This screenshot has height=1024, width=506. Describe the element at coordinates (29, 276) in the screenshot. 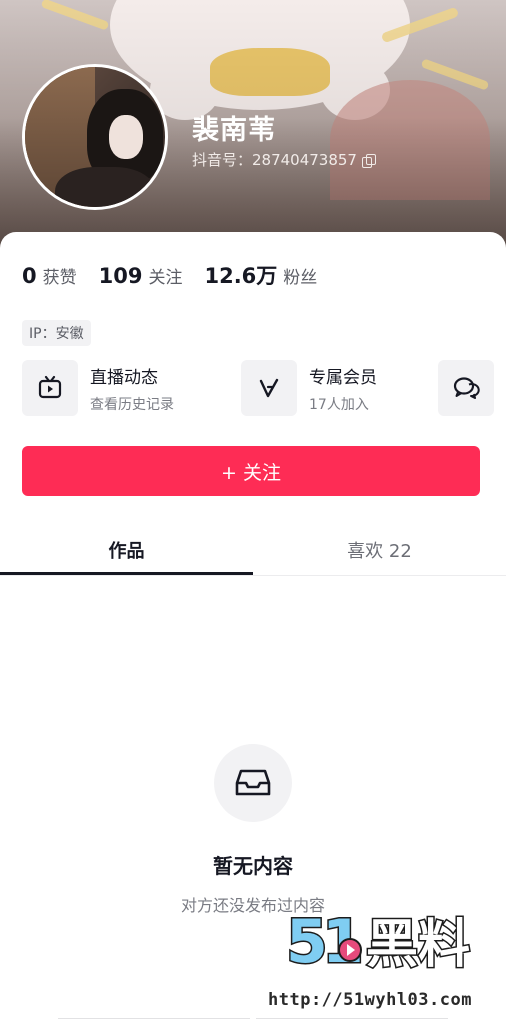

I see `stat-likes-value: 0` at that location.